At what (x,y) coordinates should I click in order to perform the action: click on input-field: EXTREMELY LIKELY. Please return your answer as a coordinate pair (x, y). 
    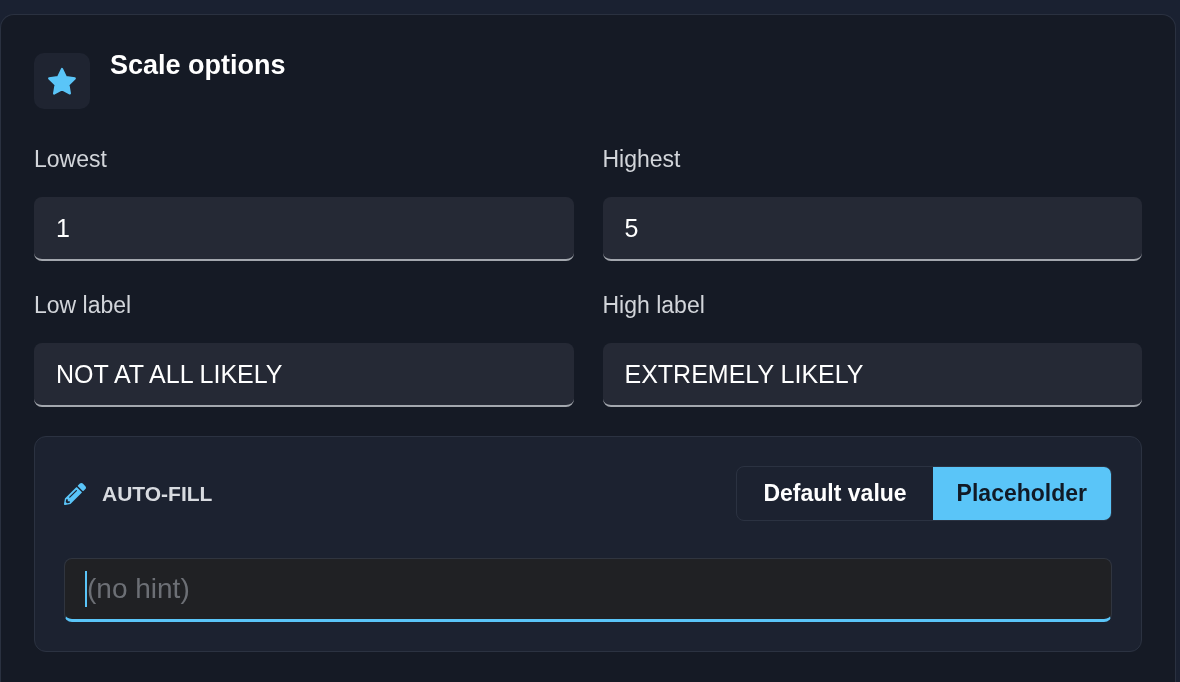
    Looking at the image, I should click on (872, 375).